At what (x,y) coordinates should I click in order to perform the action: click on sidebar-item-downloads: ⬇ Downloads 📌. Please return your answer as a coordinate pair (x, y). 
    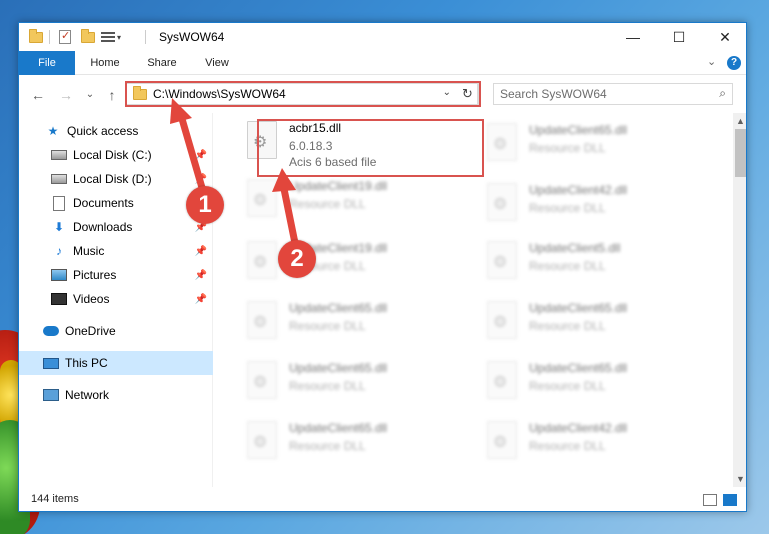
    Looking at the image, I should click on (116, 227).